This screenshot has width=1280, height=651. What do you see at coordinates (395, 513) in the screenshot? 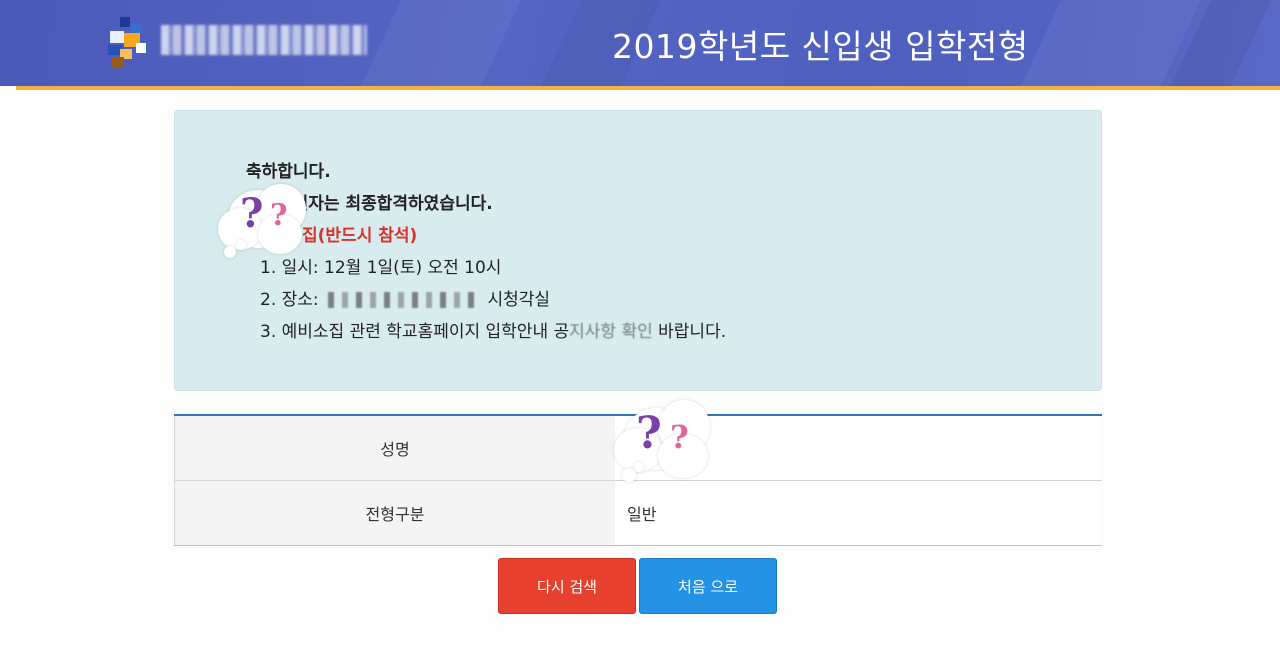
I see `table-row-label: 전형구분` at bounding box center [395, 513].